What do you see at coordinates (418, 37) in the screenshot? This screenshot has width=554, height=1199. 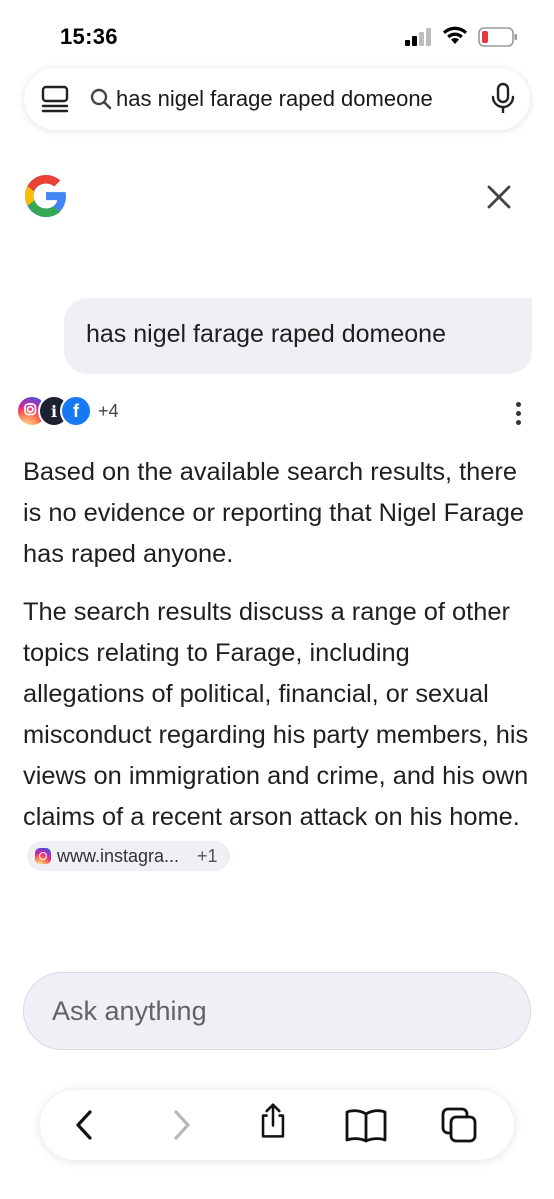 I see `cellular-signal-icon` at bounding box center [418, 37].